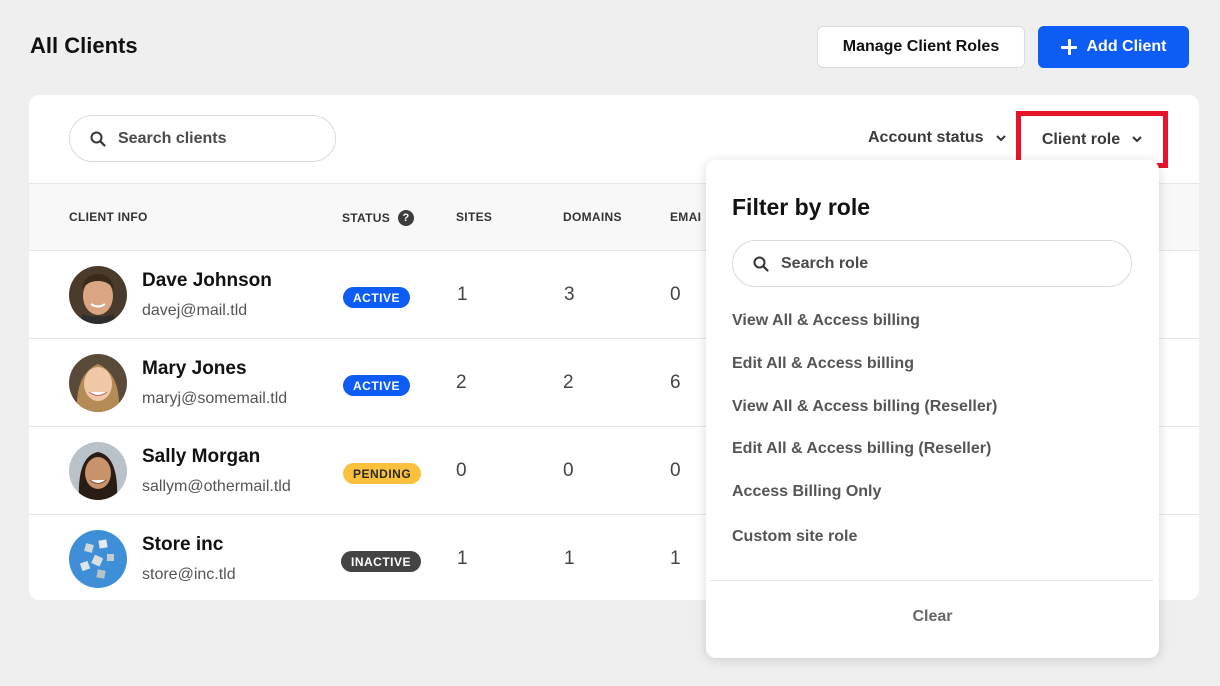 The height and width of the screenshot is (686, 1220). What do you see at coordinates (921, 47) in the screenshot?
I see `manage-client-roles-button: Manage Client Roles` at bounding box center [921, 47].